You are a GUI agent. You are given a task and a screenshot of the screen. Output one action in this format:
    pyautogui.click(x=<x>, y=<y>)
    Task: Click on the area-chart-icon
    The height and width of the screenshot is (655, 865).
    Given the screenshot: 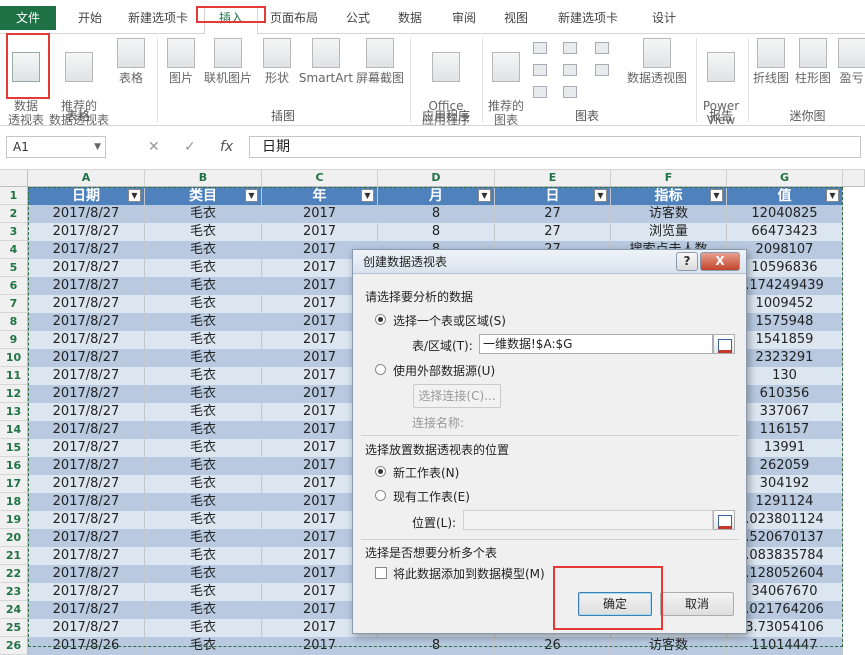 What is the action you would take?
    pyautogui.click(x=570, y=70)
    